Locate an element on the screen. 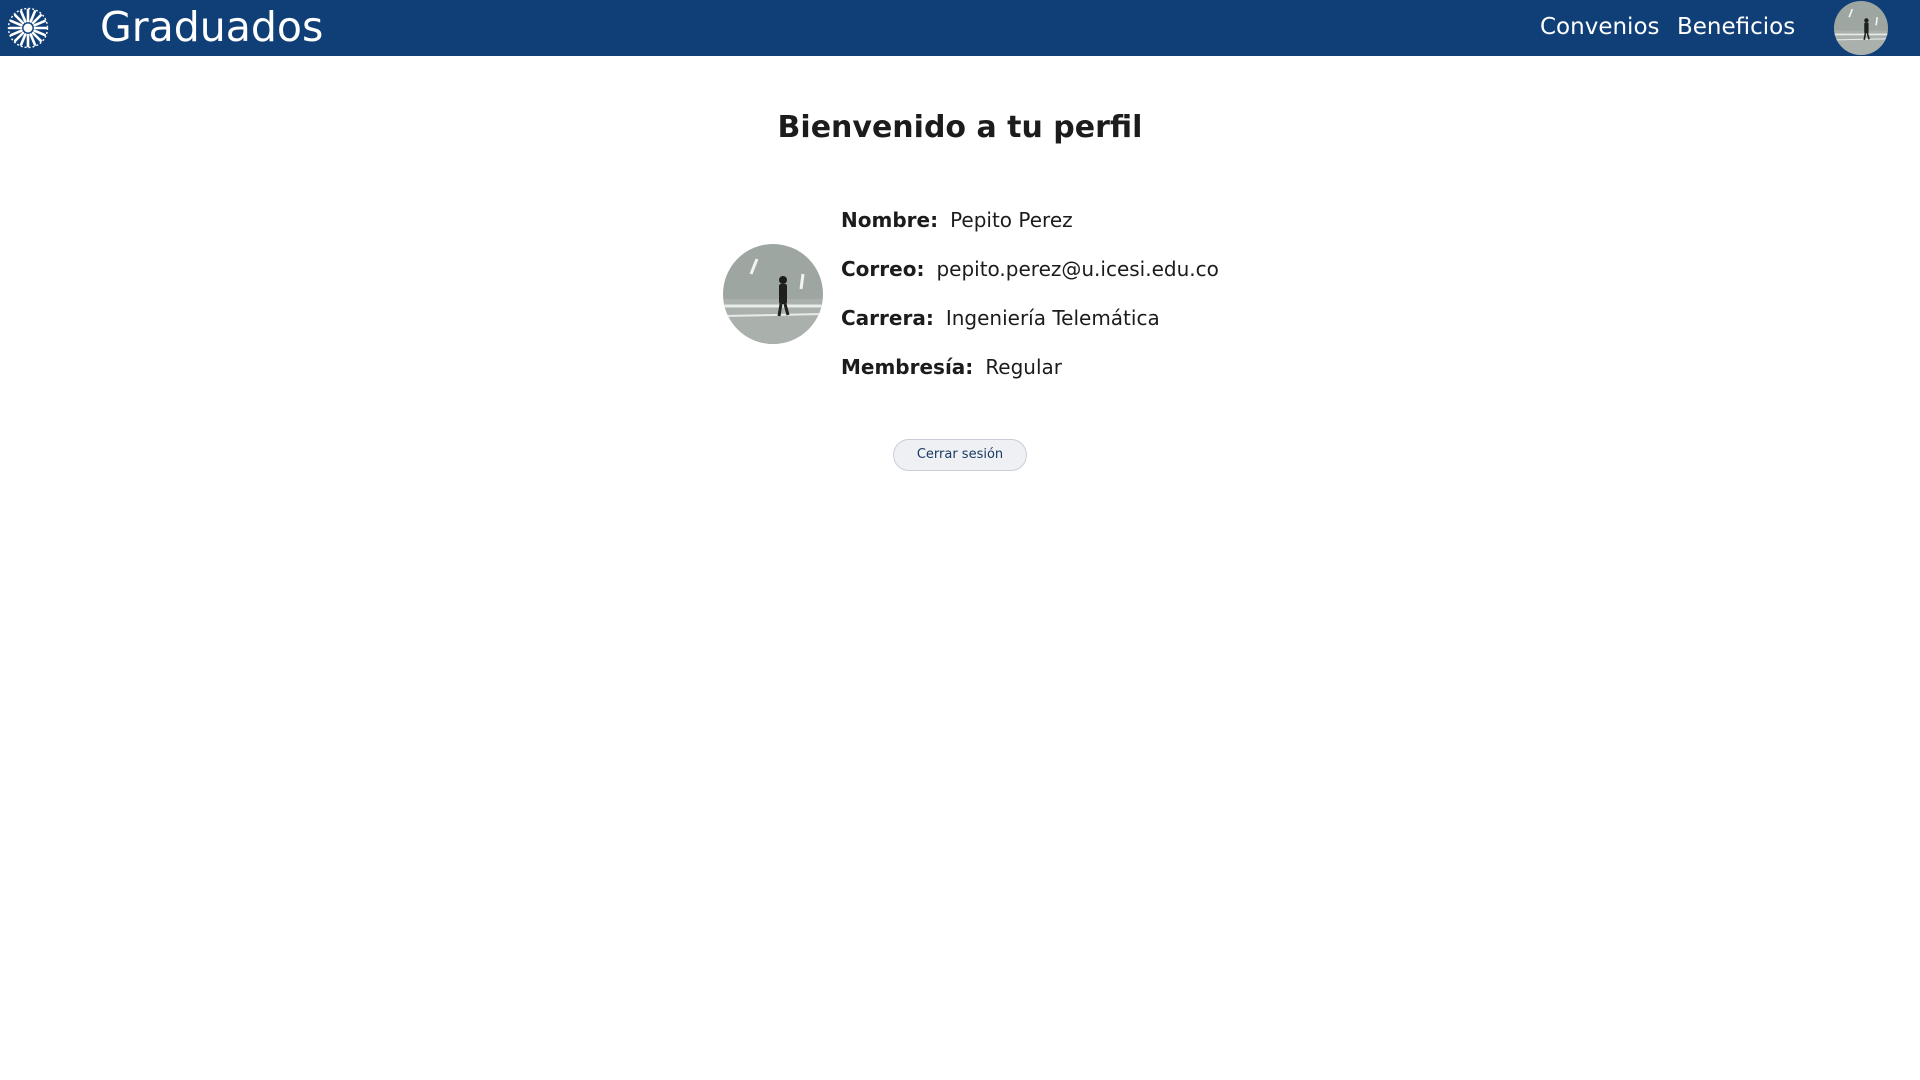 The image size is (1920, 1080). profile-field-nombre: Nombre: Pepito Perez is located at coordinates (957, 220).